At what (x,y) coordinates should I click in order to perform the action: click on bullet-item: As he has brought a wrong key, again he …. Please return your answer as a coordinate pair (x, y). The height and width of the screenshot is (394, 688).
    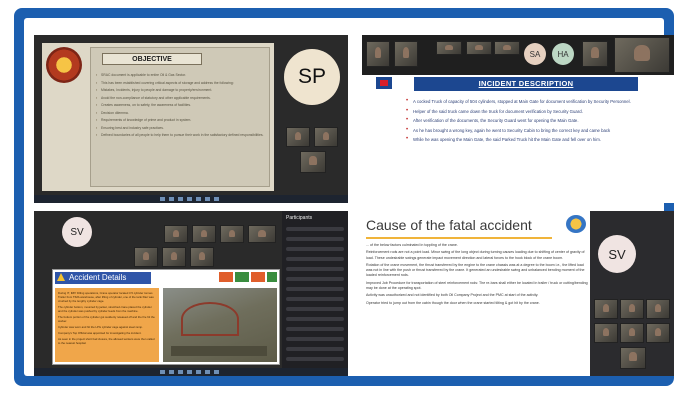
    Looking at the image, I should click on (533, 131).